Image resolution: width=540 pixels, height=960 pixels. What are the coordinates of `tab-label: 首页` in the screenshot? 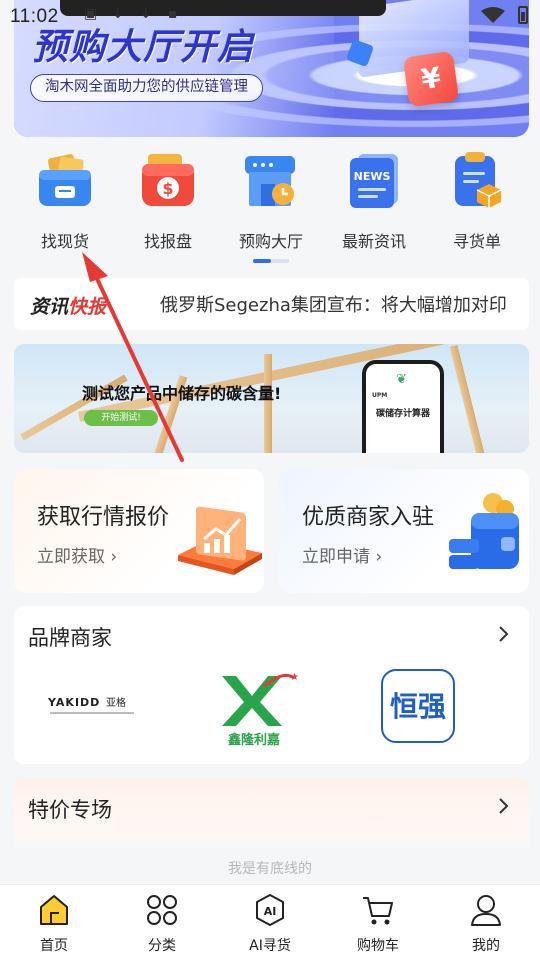 It's located at (54, 946).